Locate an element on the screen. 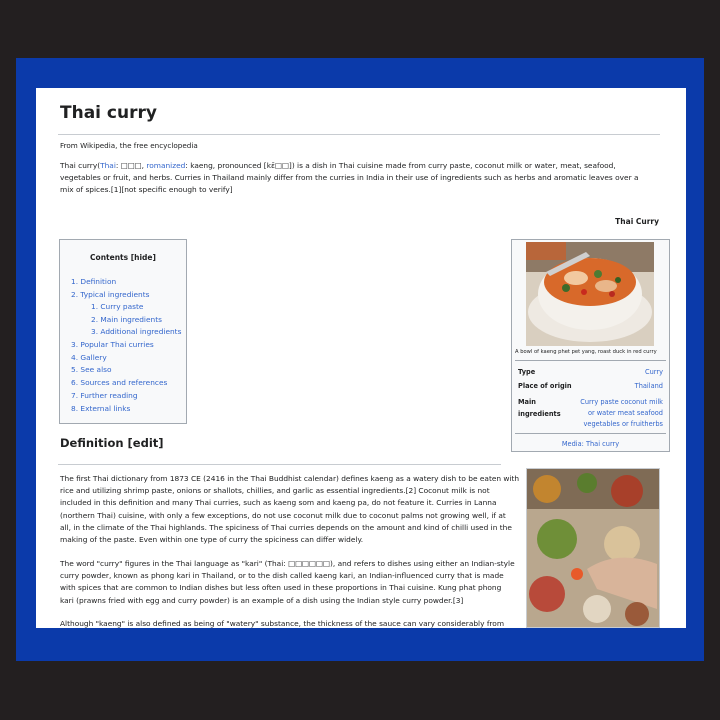  curry-ingredients-image is located at coordinates (593, 548).